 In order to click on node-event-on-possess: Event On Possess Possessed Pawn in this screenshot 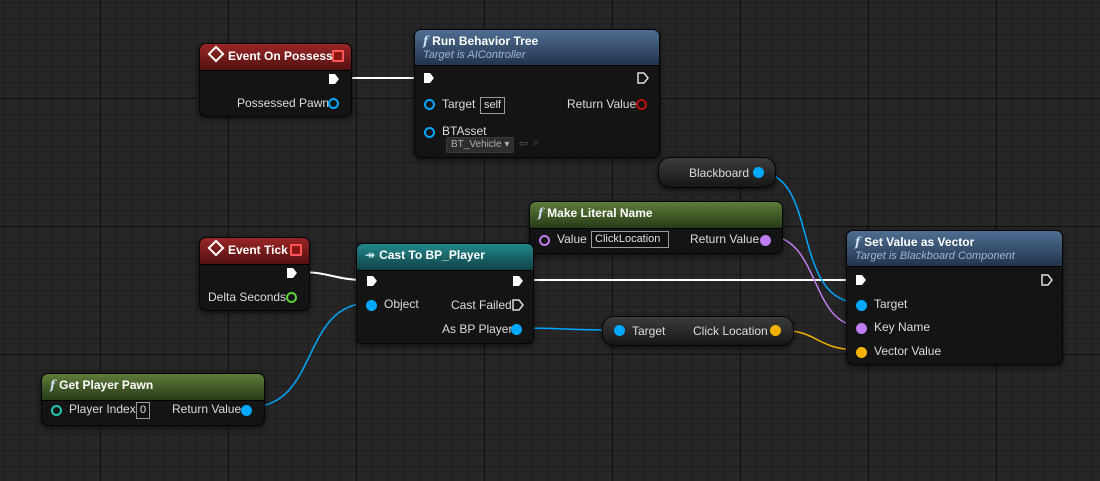, I will do `click(275, 80)`.